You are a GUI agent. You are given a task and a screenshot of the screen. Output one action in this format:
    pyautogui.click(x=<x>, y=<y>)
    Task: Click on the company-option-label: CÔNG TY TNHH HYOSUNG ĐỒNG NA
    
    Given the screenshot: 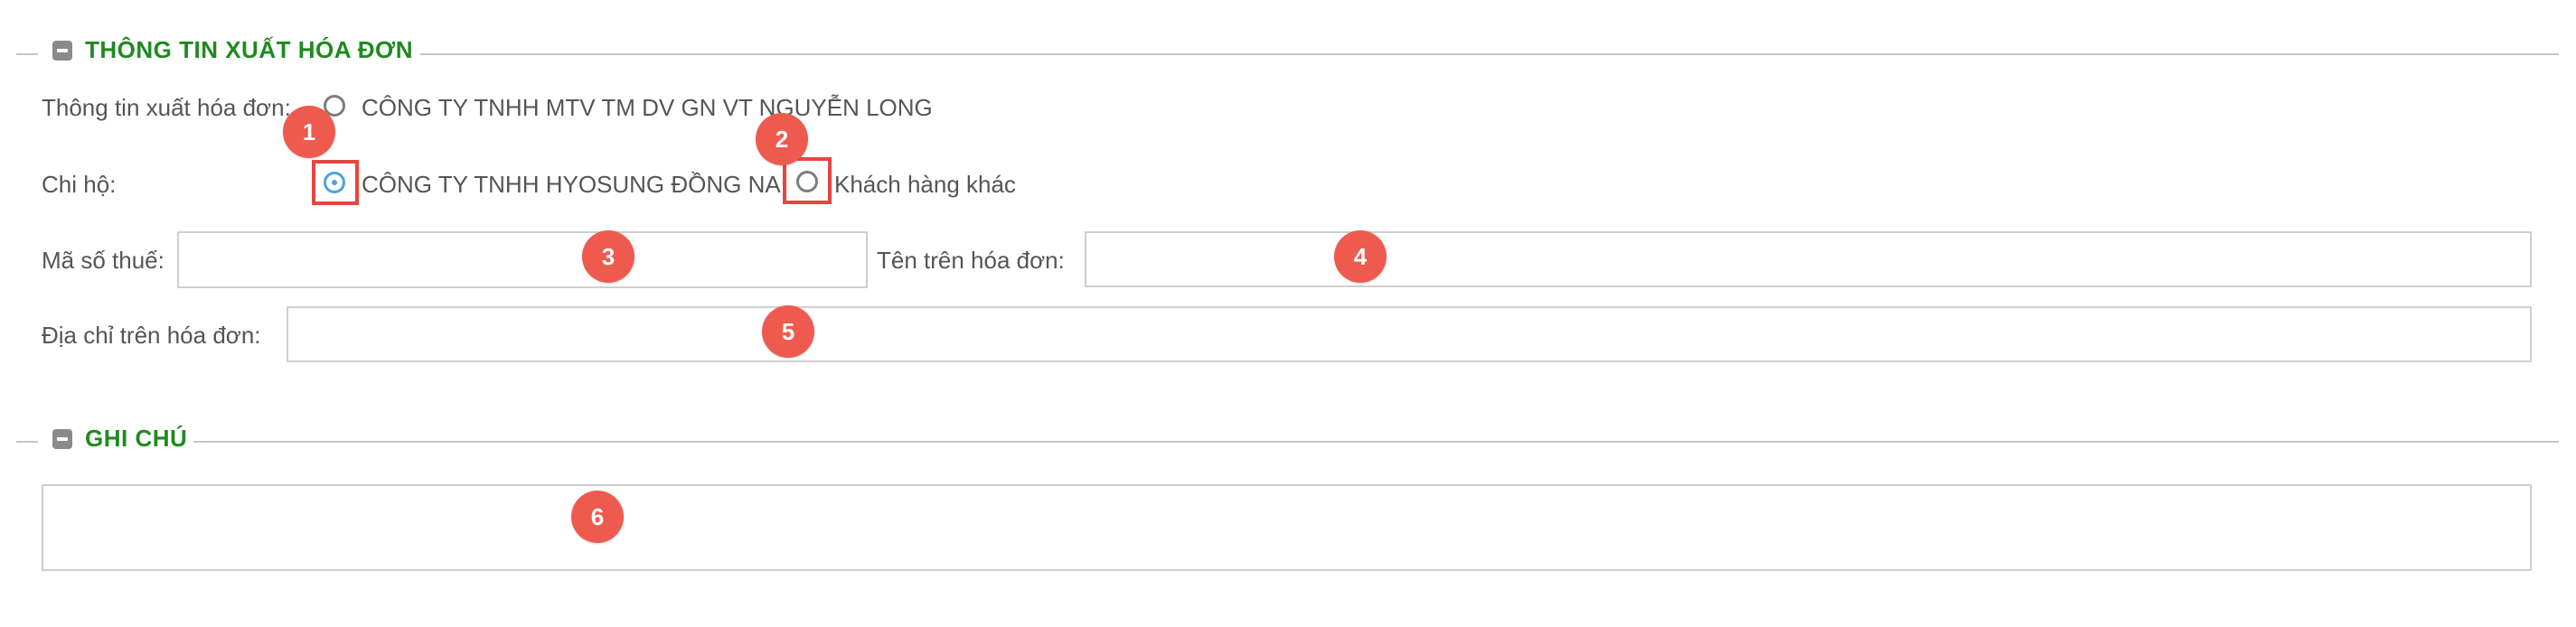 What is the action you would take?
    pyautogui.click(x=572, y=184)
    